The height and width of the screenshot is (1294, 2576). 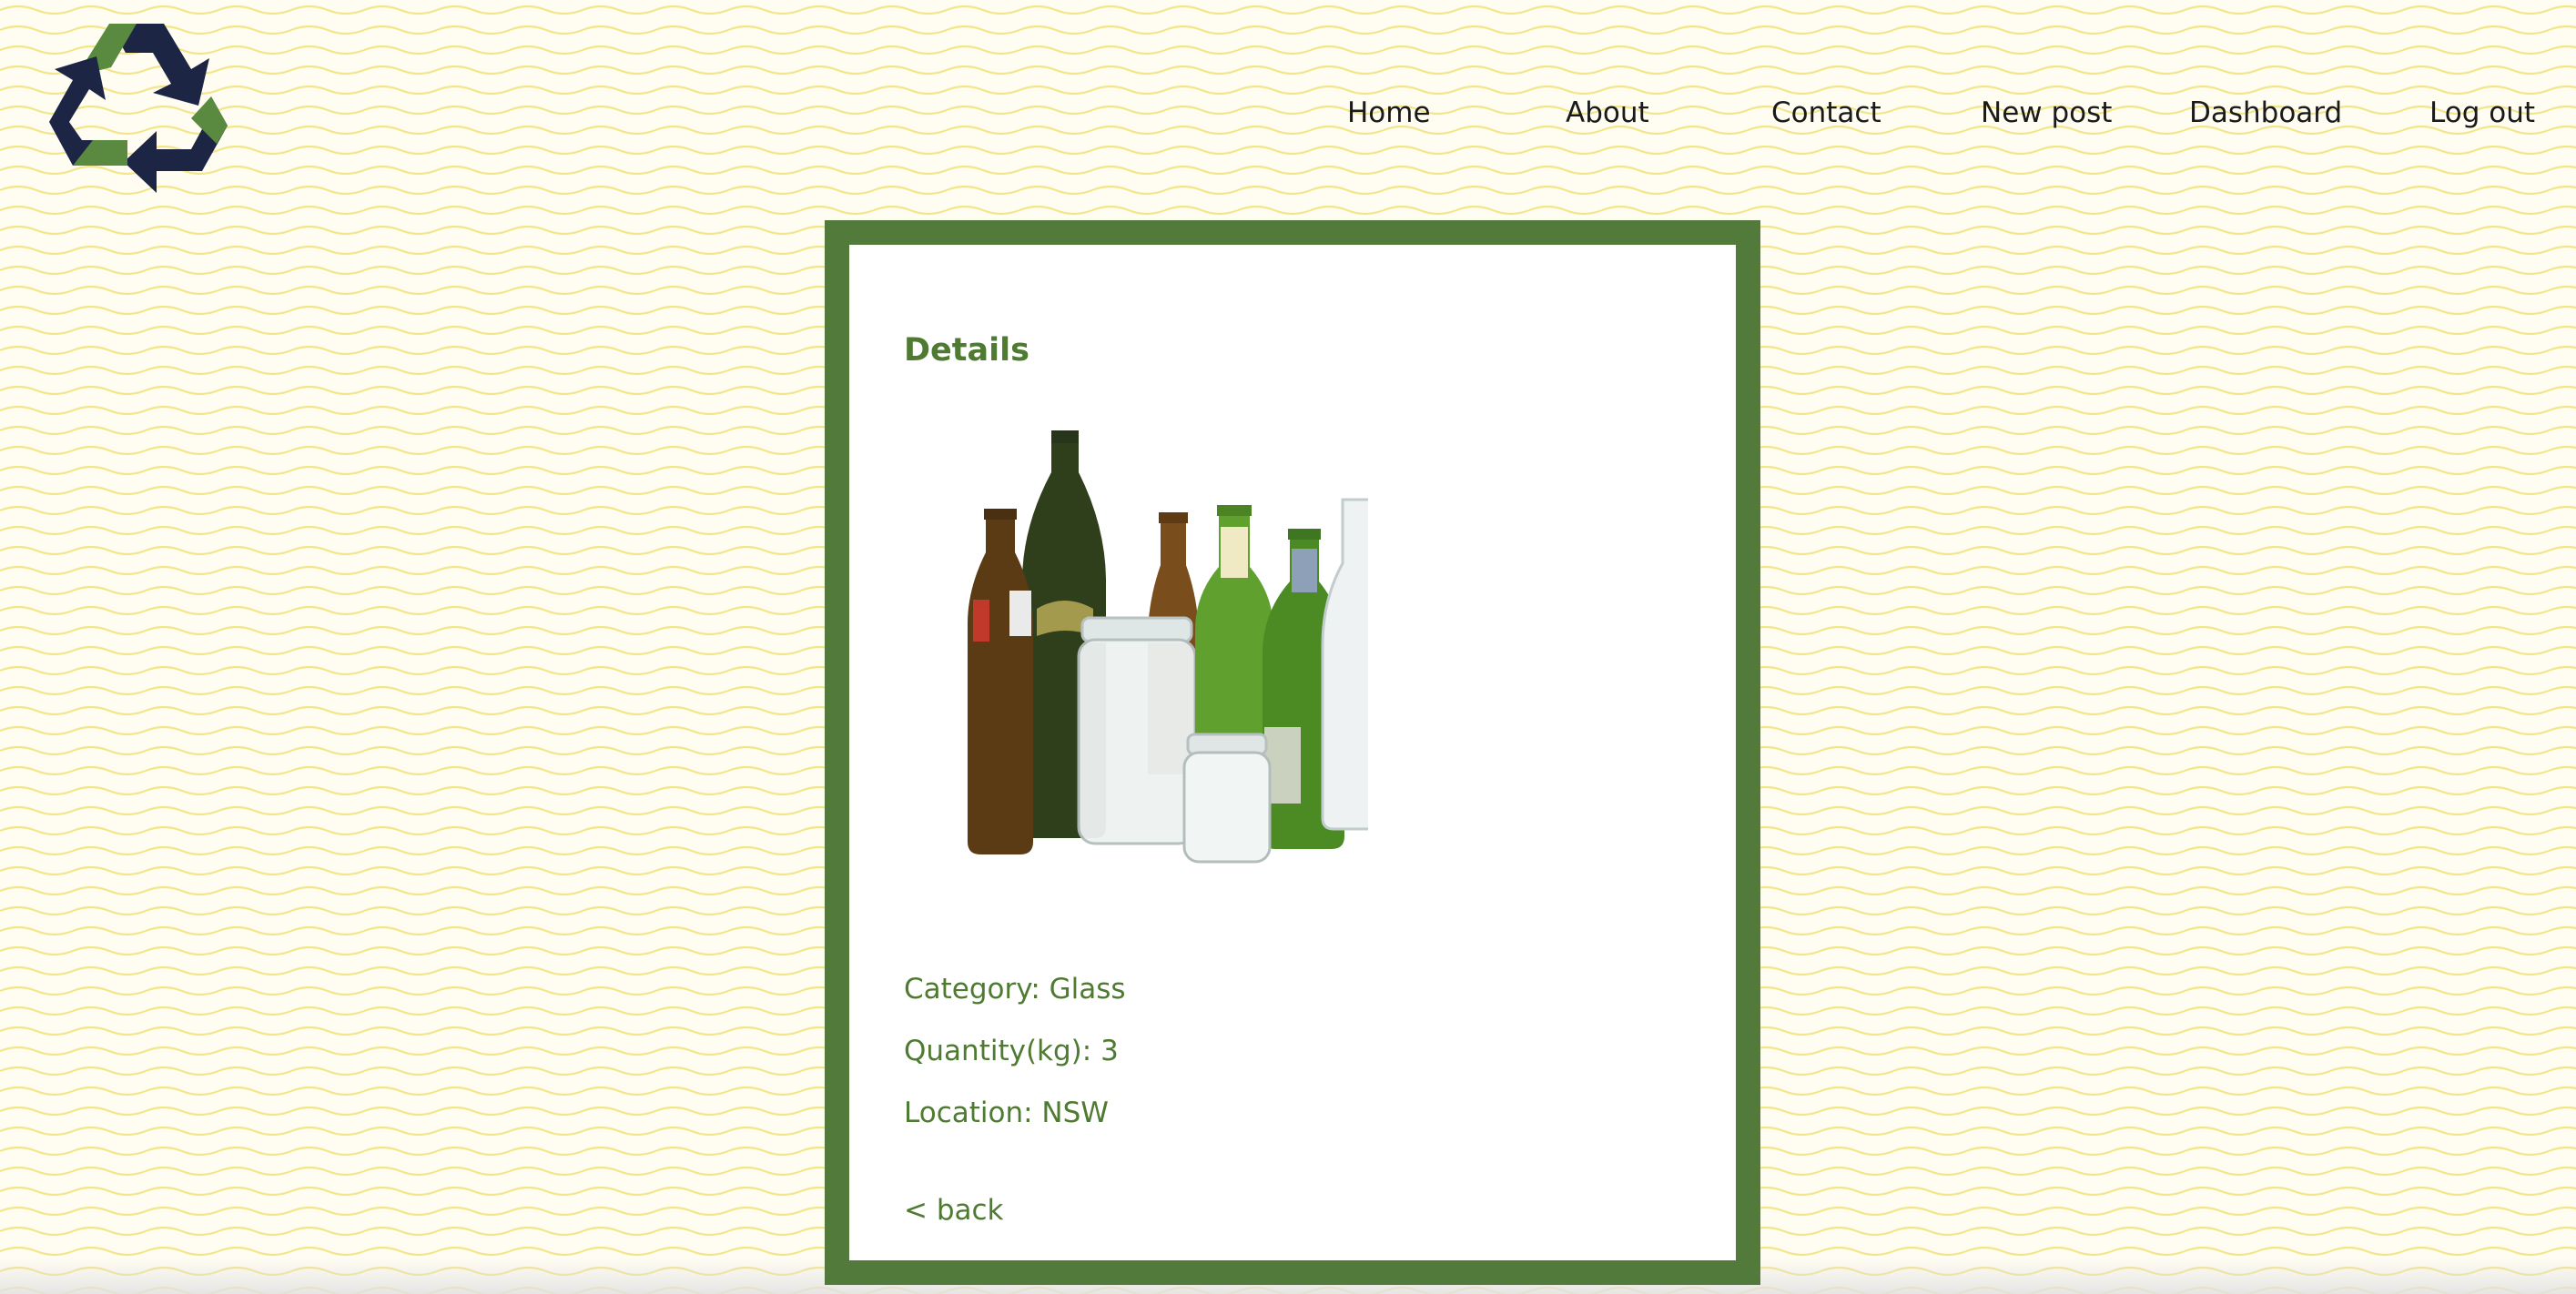 What do you see at coordinates (1007, 1113) in the screenshot?
I see `location-text: Location: NSW` at bounding box center [1007, 1113].